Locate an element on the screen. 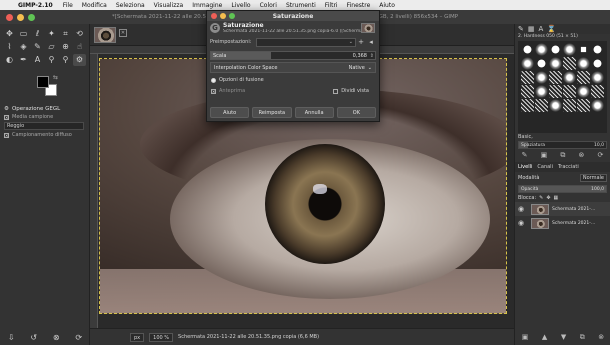 The width and height of the screenshot is (610, 345). minimize-window-button is located at coordinates (20, 17).